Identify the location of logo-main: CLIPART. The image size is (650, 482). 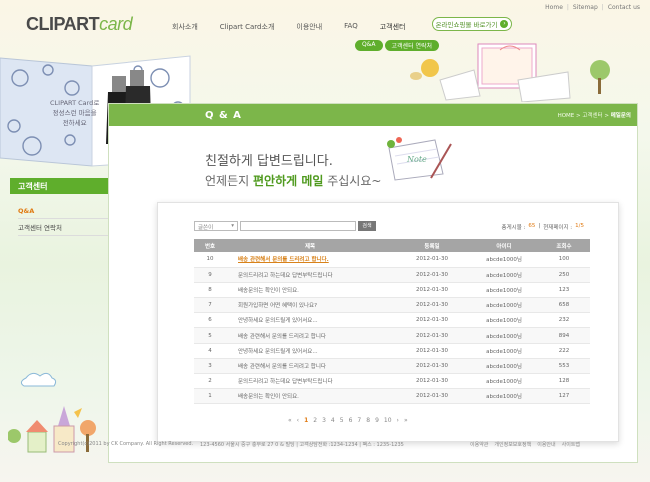
(63, 24).